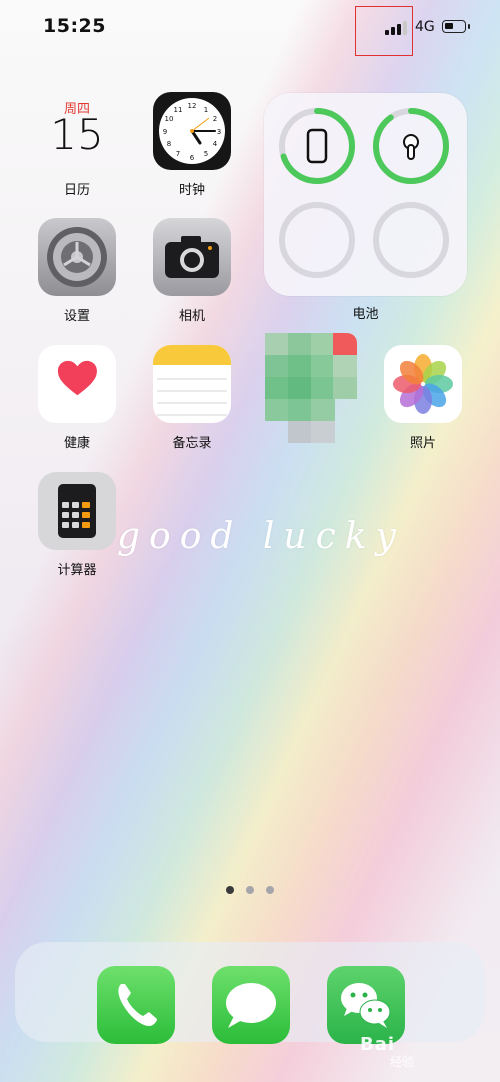 The height and width of the screenshot is (1082, 500). I want to click on calculator-icon, so click(77, 511).